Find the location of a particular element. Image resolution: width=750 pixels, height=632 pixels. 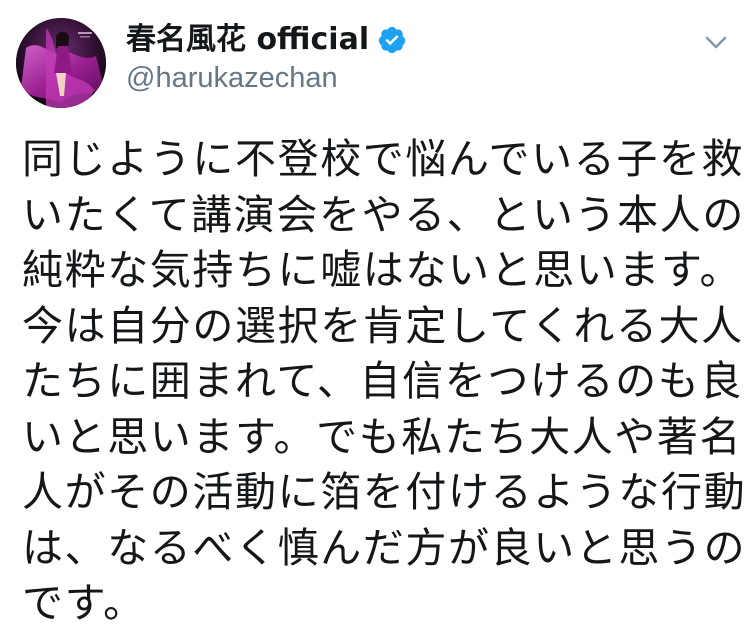

avatar is located at coordinates (61, 63).